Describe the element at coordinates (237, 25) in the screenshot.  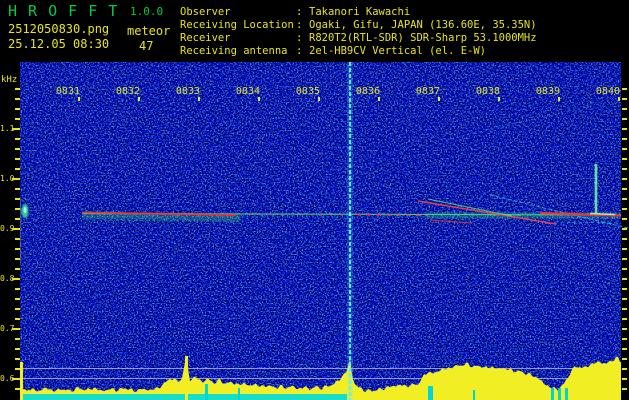
I see `station-info-label: Receiving Location` at that location.